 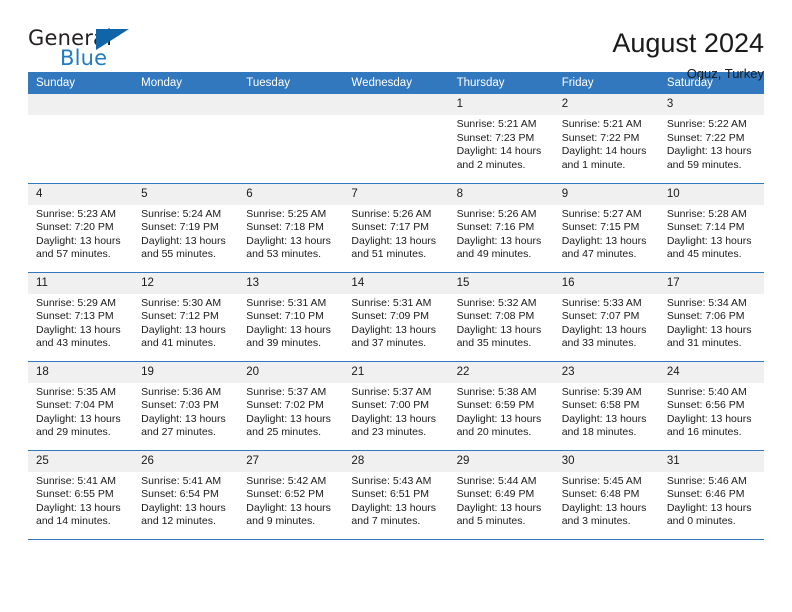 I want to click on daylight-text: Daylight: 13 hours and 51 minutes., so click(x=394, y=247).